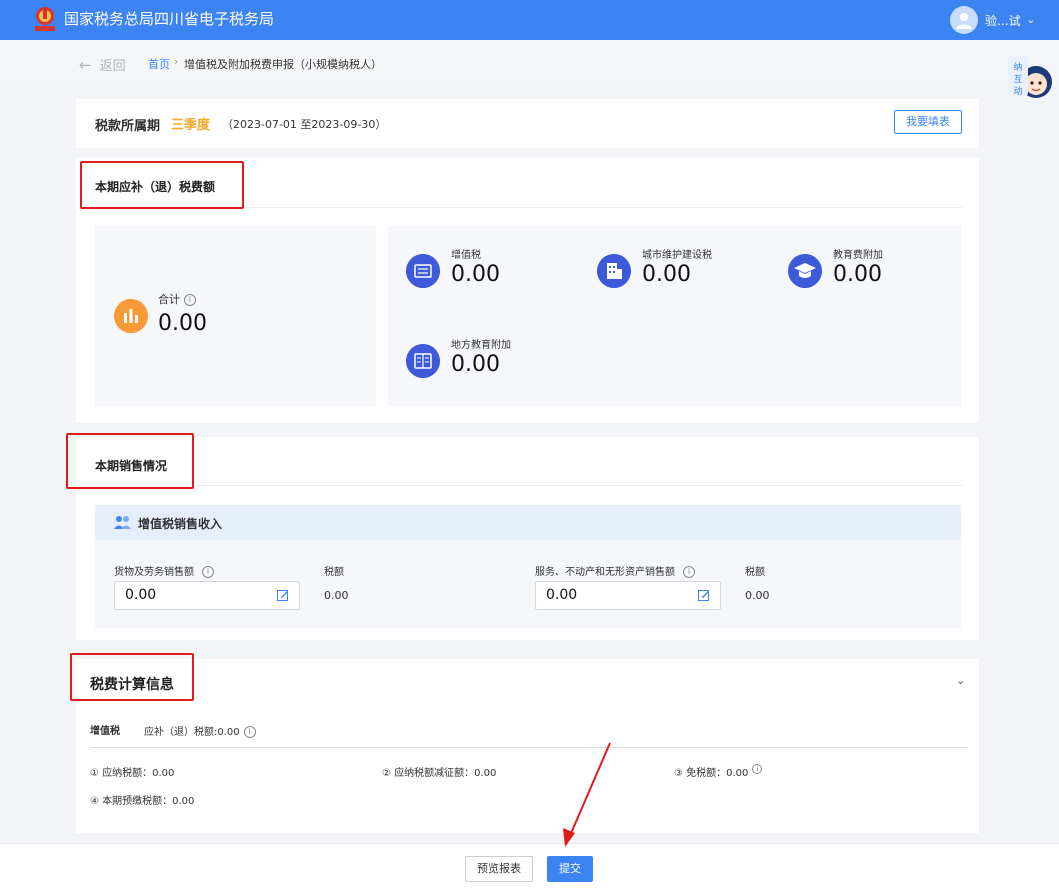 This screenshot has width=1059, height=888. Describe the element at coordinates (527, 123) in the screenshot. I see `tax-period-card: 税款所属期 三季度 （2023-07-01 至2023-09-30） 我要填表` at that location.